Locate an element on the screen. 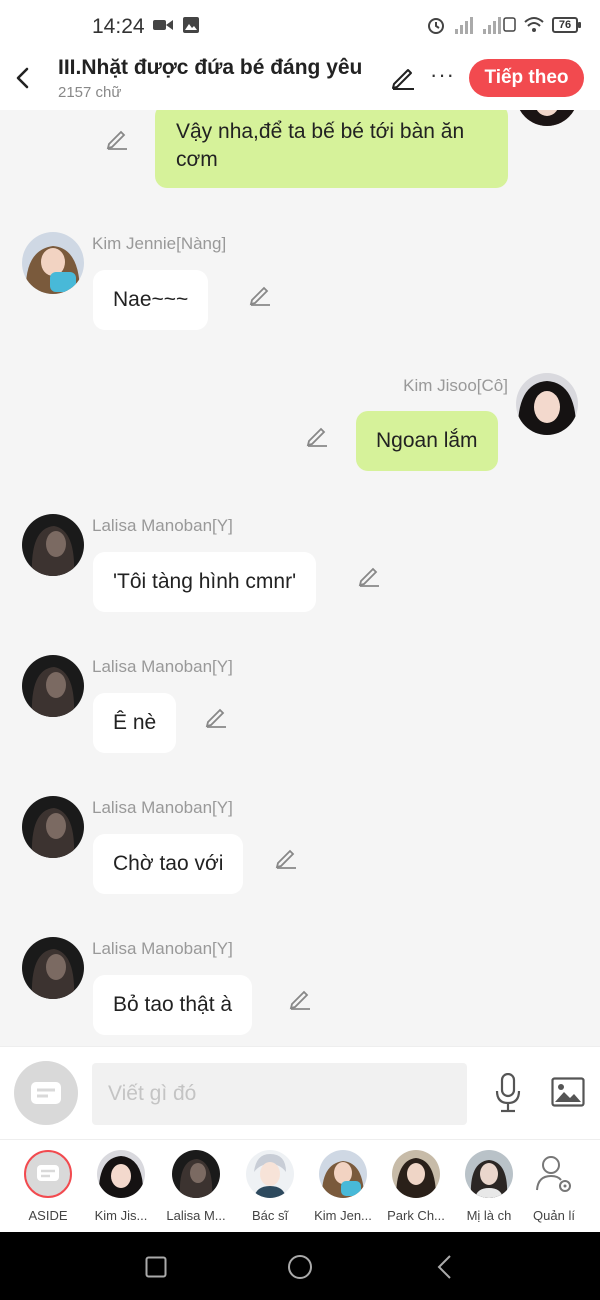 Image resolution: width=600 pixels, height=1300 pixels. message-input is located at coordinates (279, 1094).